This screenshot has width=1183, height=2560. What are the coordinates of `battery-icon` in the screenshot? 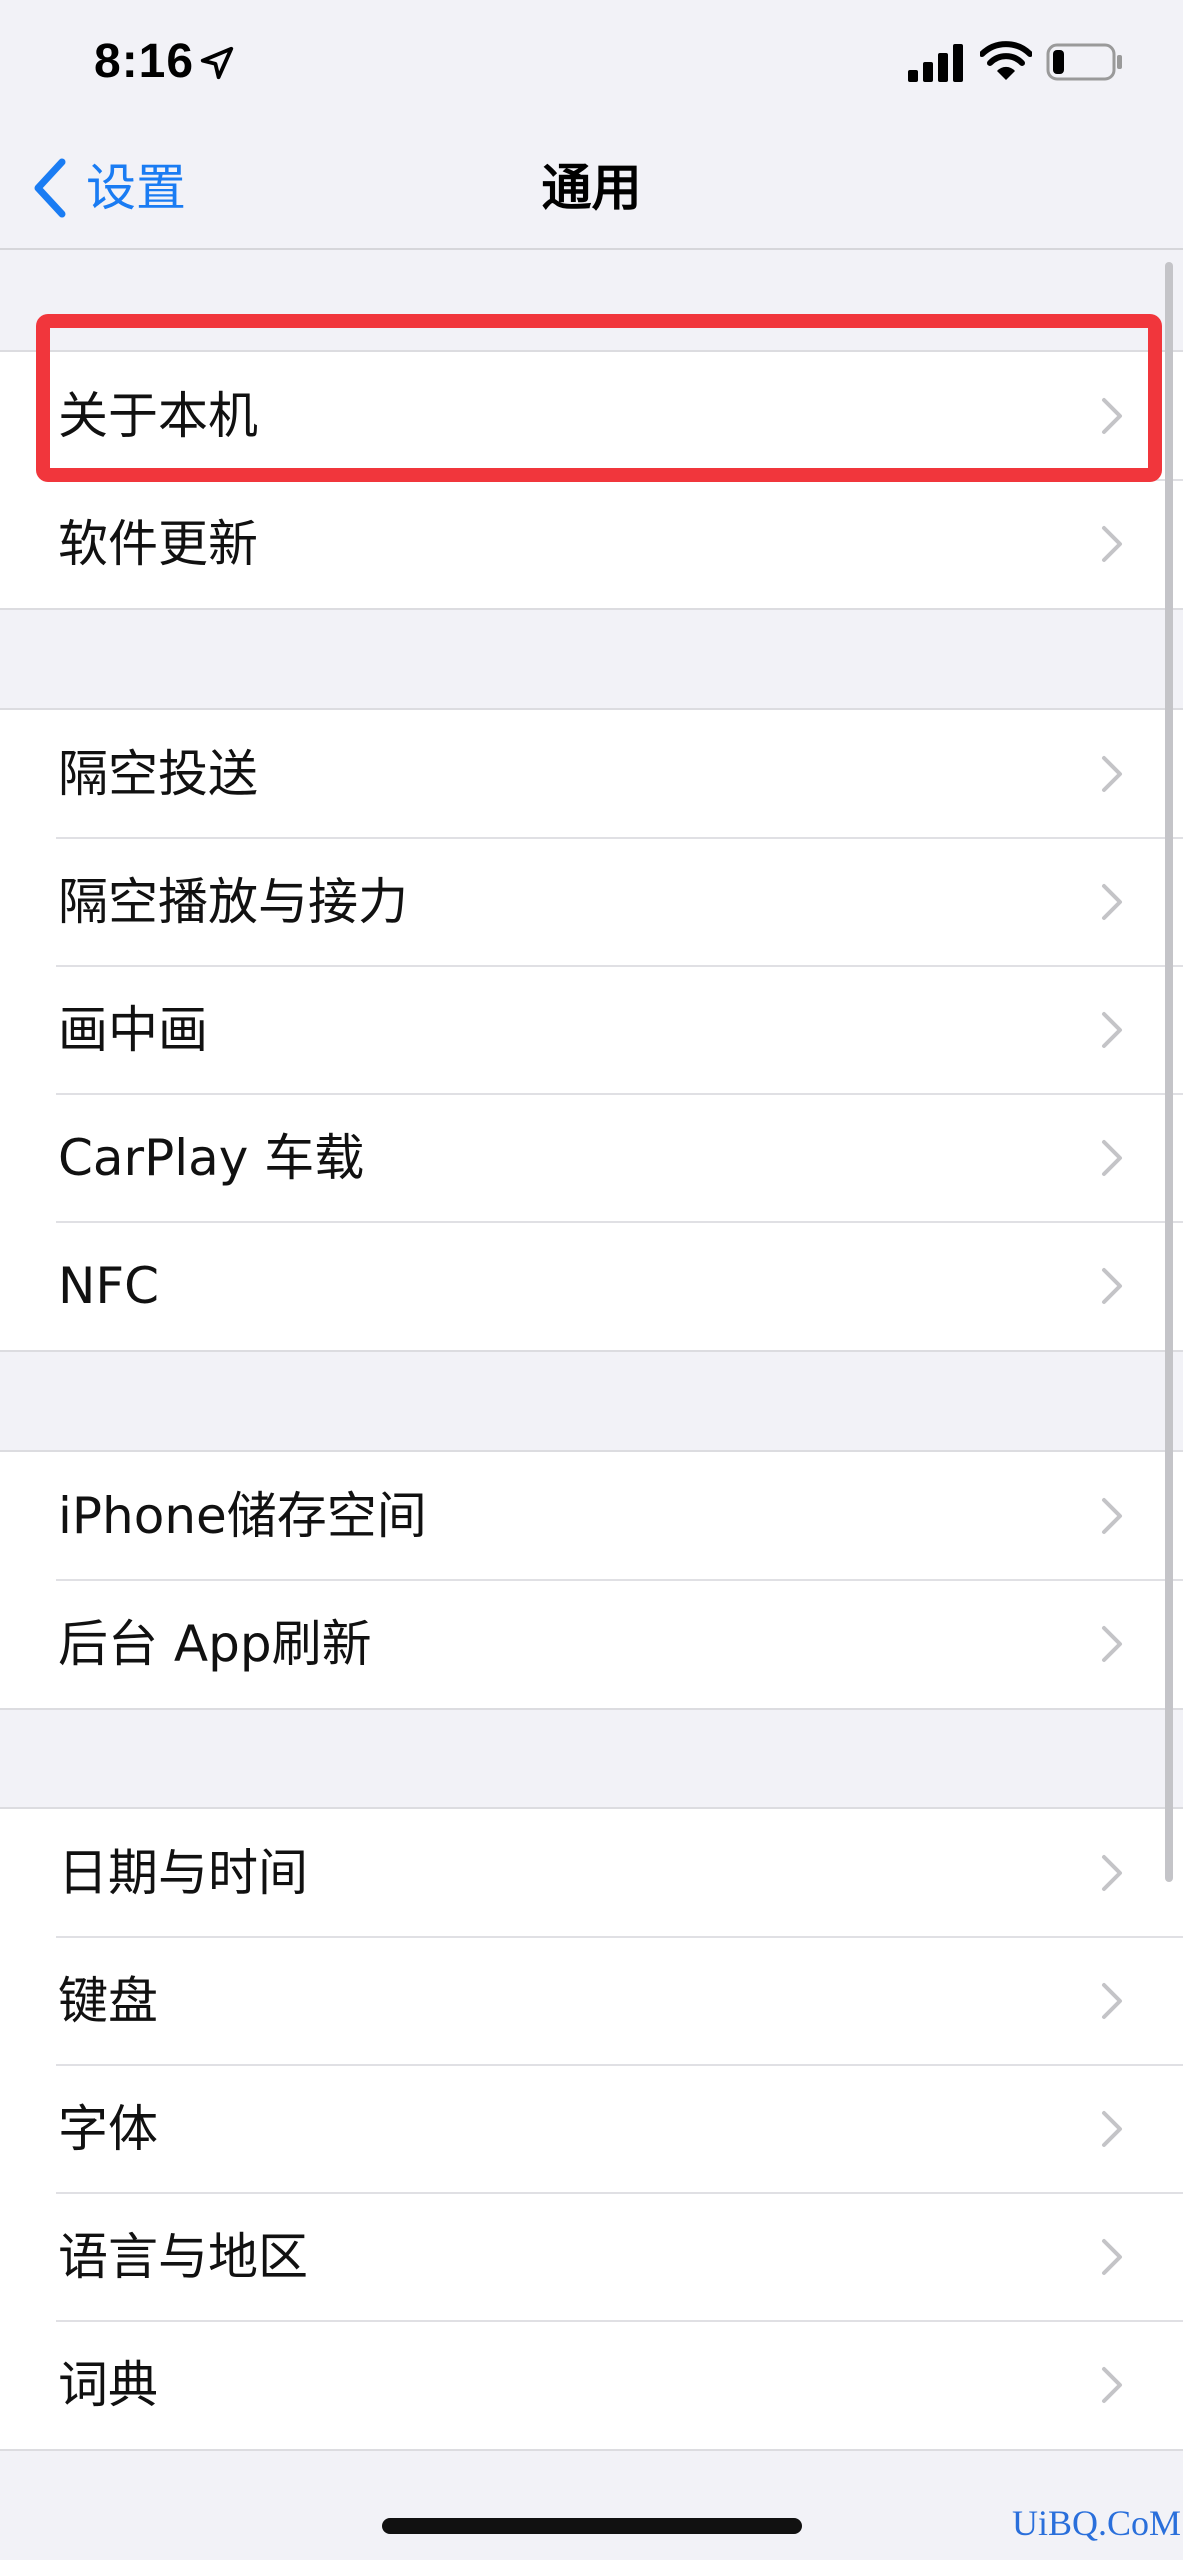 It's located at (1084, 62).